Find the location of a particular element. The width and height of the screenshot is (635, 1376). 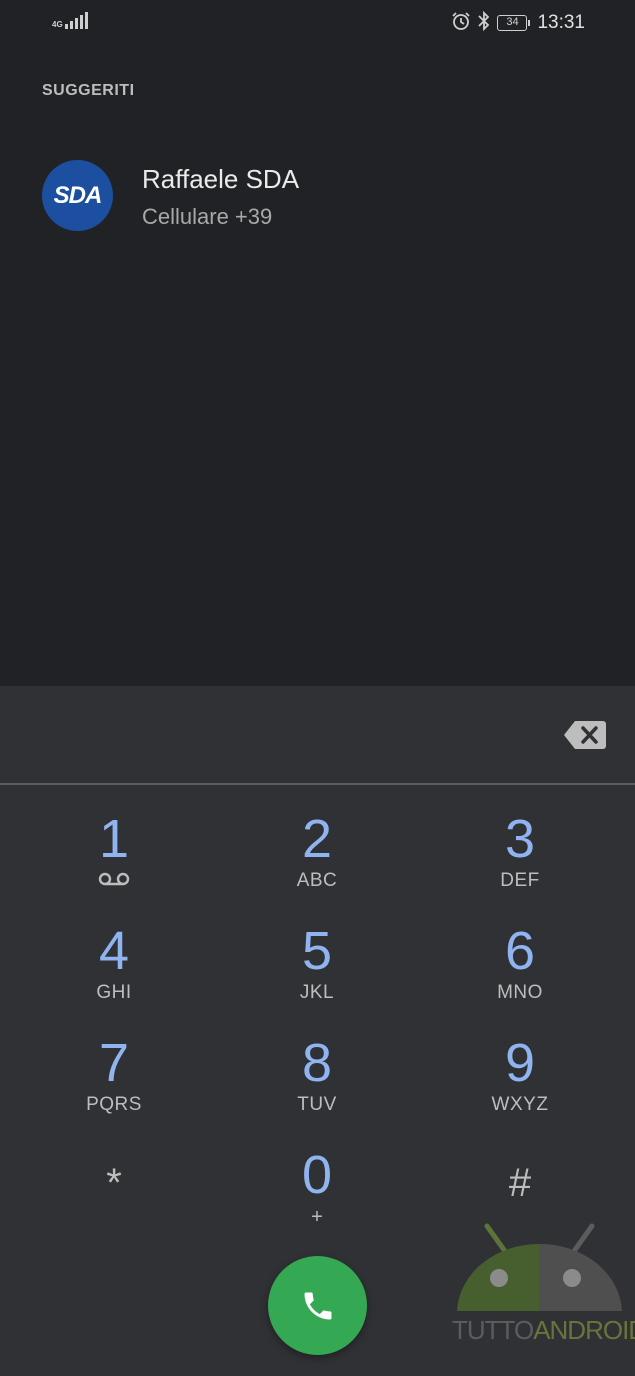

divider is located at coordinates (317, 784).